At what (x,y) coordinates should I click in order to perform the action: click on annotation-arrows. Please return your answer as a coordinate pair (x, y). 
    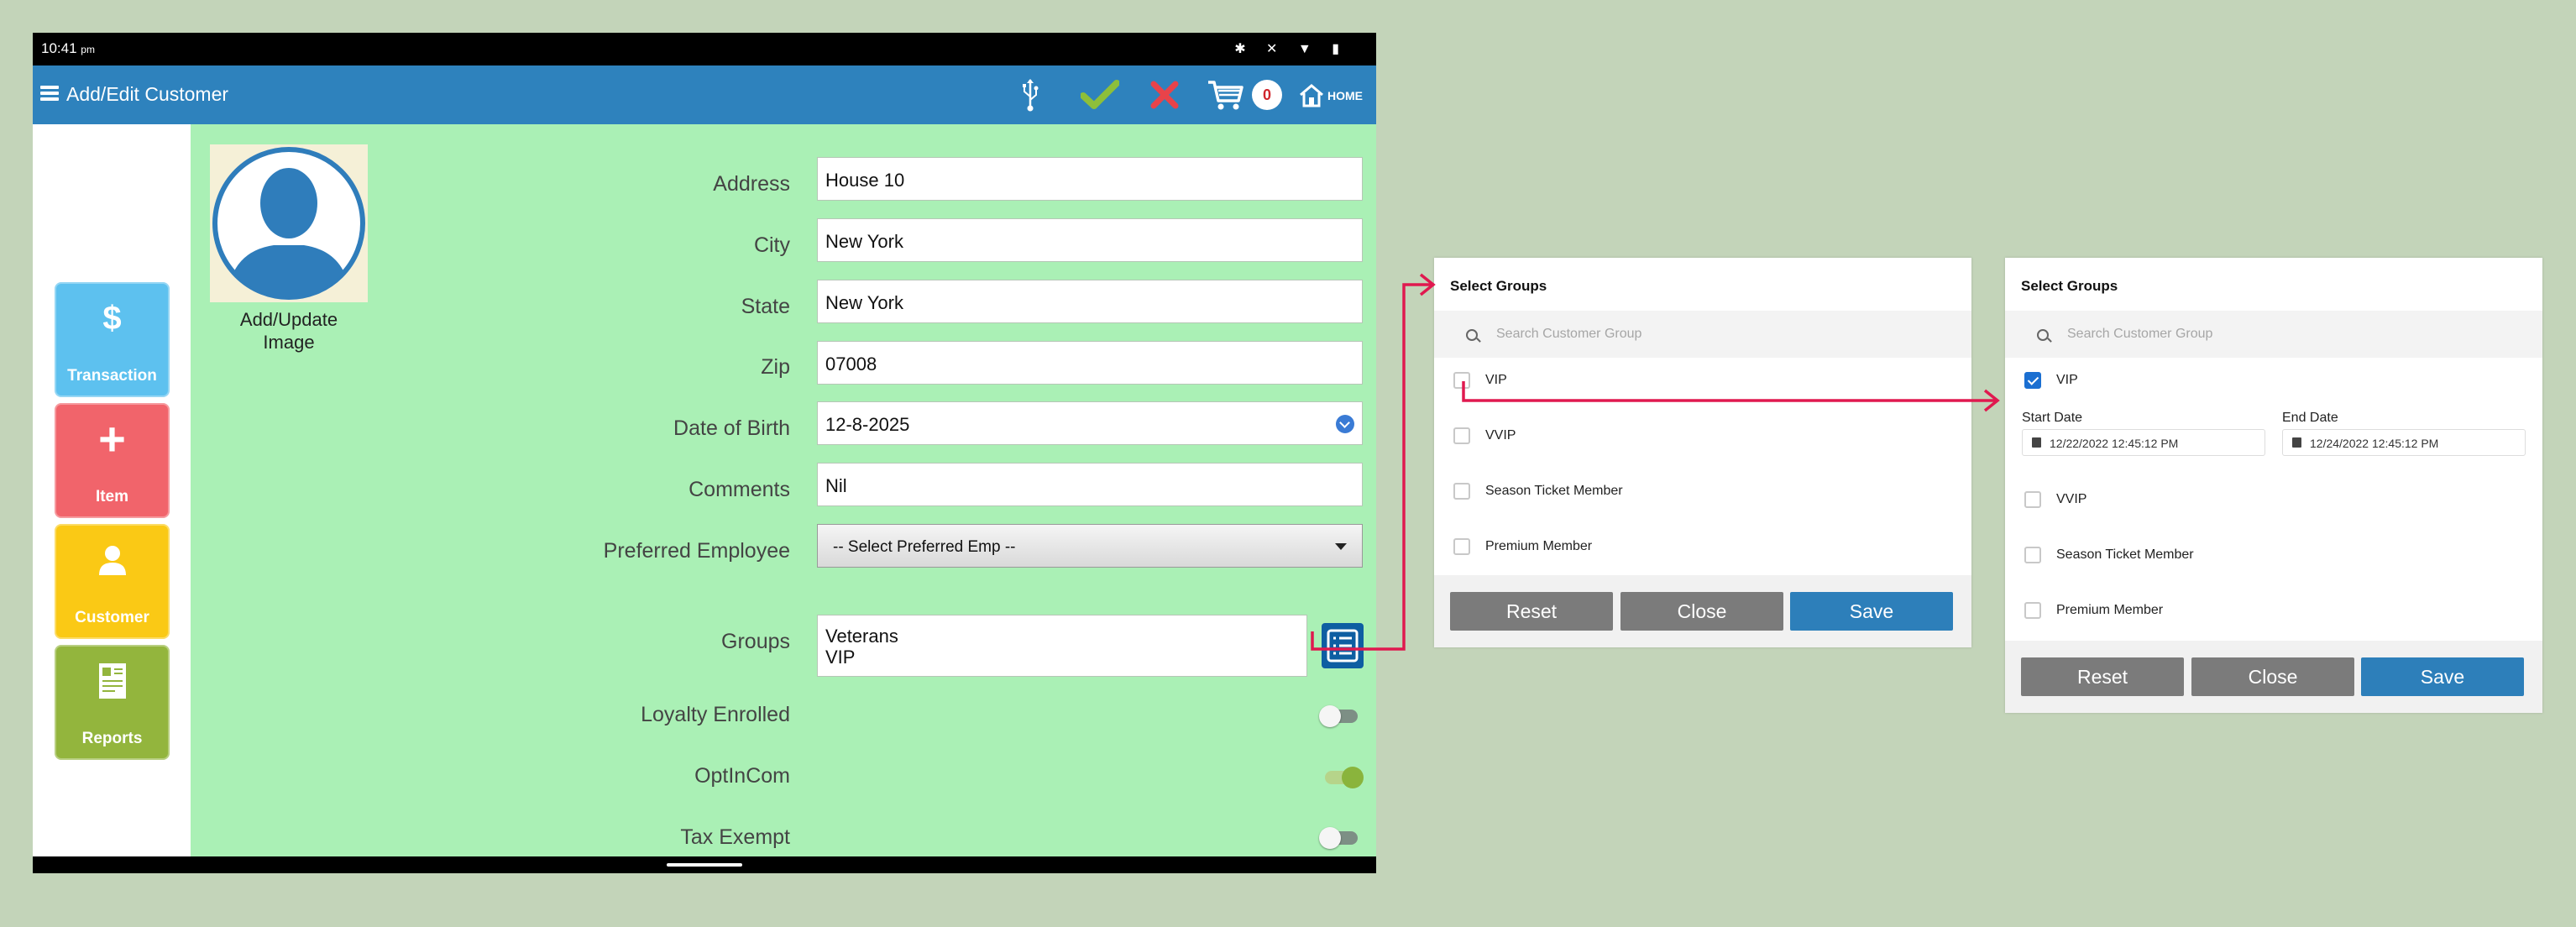
    Looking at the image, I should click on (1656, 462).